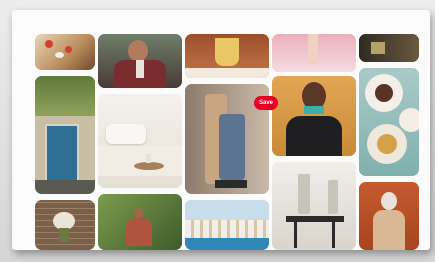 This screenshot has height=262, width=435. What do you see at coordinates (389, 48) in the screenshot?
I see `dark-interior-pin` at bounding box center [389, 48].